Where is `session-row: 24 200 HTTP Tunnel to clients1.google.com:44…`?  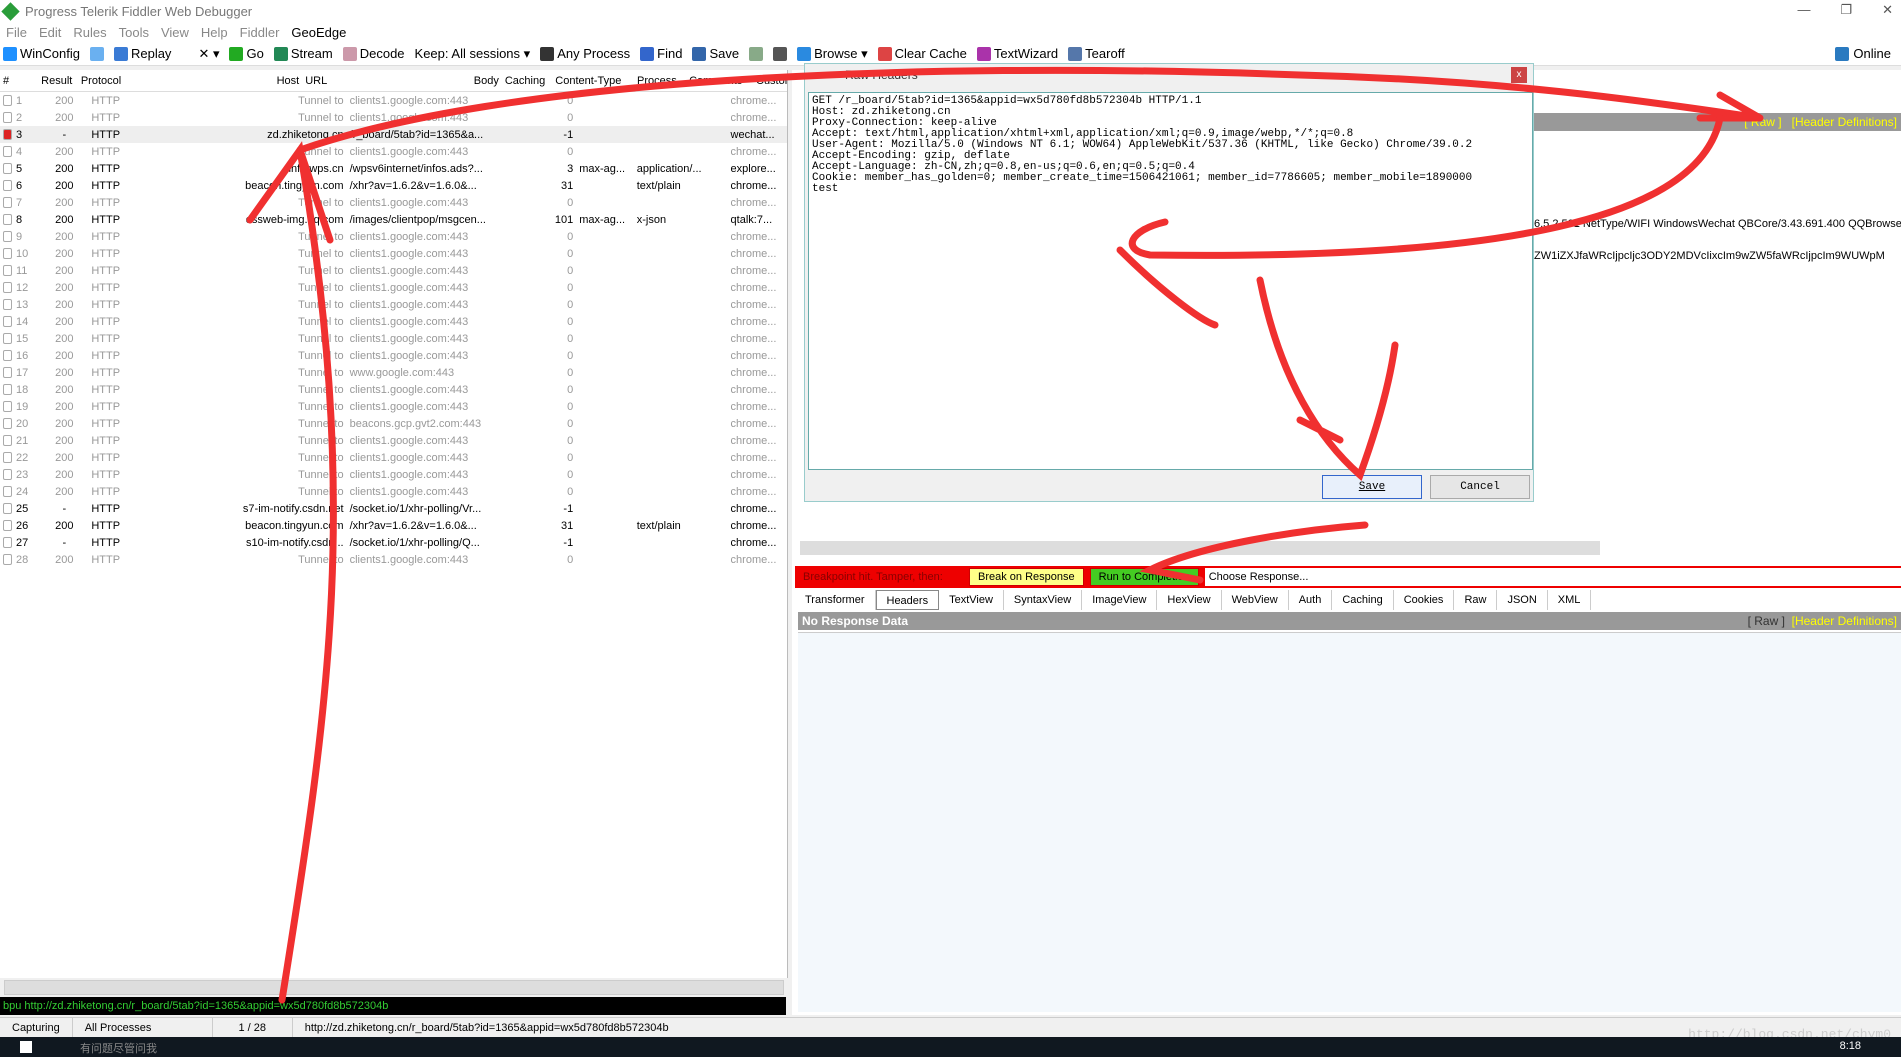
session-row: 24 200 HTTP Tunnel to clients1.google.com:44… is located at coordinates (393, 491).